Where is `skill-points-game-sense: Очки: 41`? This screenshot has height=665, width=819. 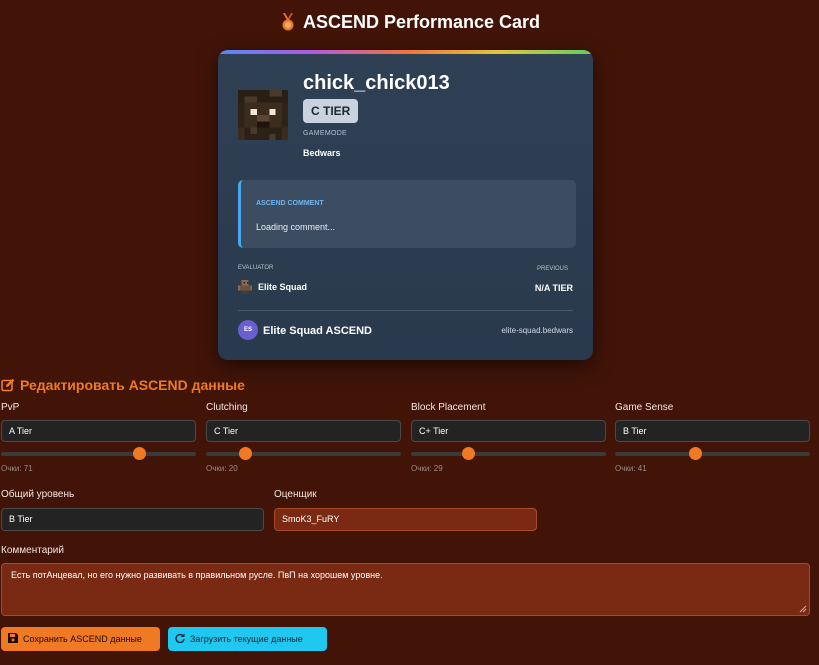
skill-points-game-sense: Очки: 41 is located at coordinates (631, 468).